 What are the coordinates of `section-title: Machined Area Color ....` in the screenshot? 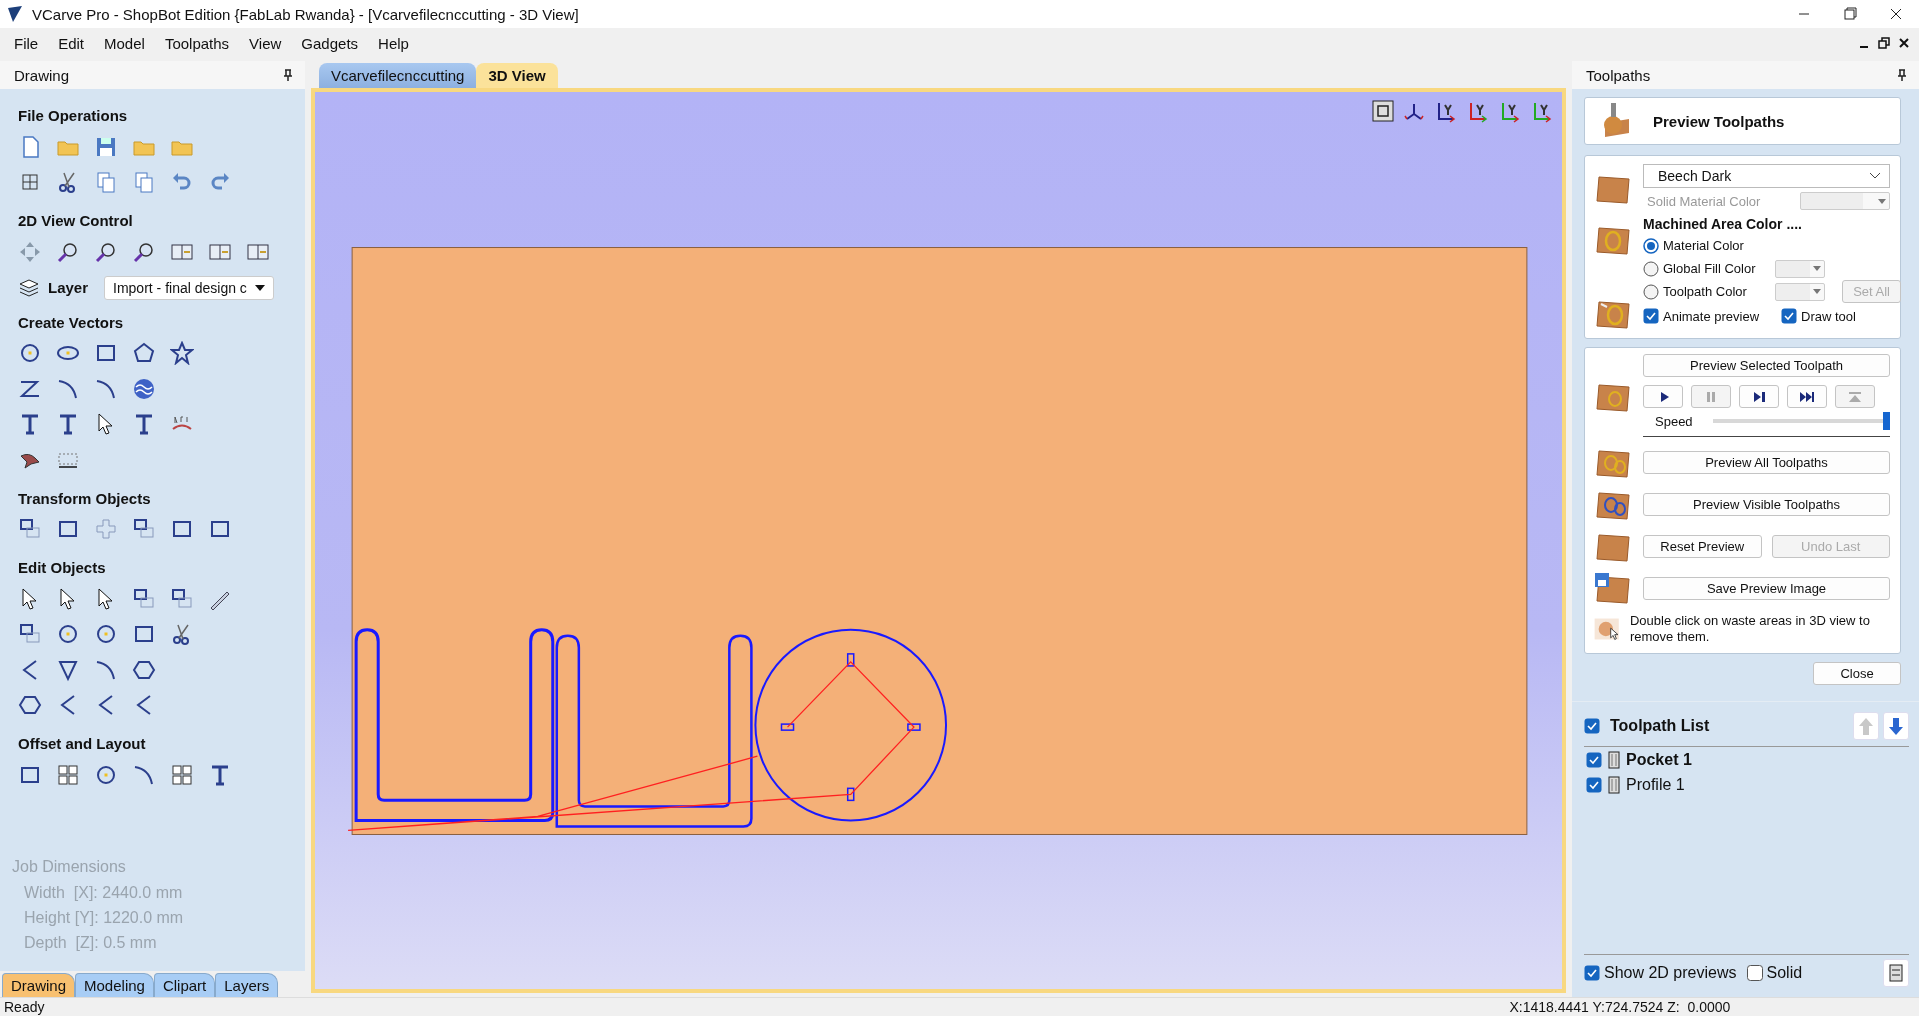 It's located at (1723, 224).